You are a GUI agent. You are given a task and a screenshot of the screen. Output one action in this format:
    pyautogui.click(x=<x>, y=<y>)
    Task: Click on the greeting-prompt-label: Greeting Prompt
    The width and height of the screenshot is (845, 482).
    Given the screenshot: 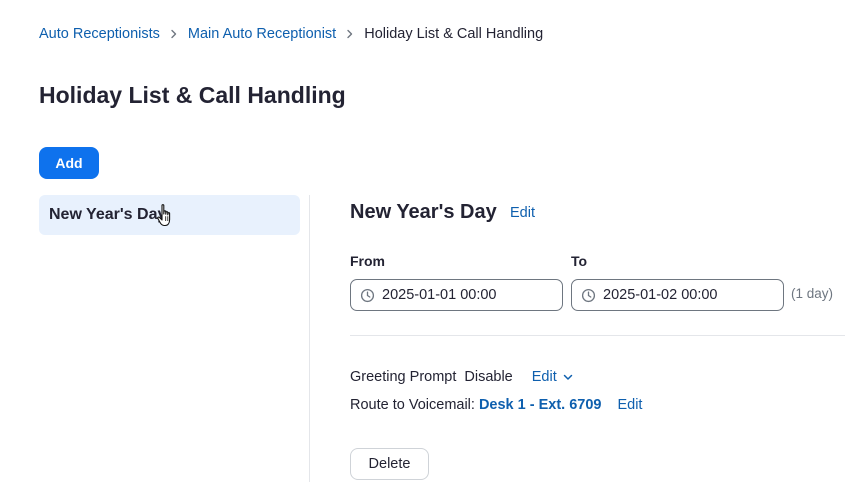 What is the action you would take?
    pyautogui.click(x=403, y=377)
    